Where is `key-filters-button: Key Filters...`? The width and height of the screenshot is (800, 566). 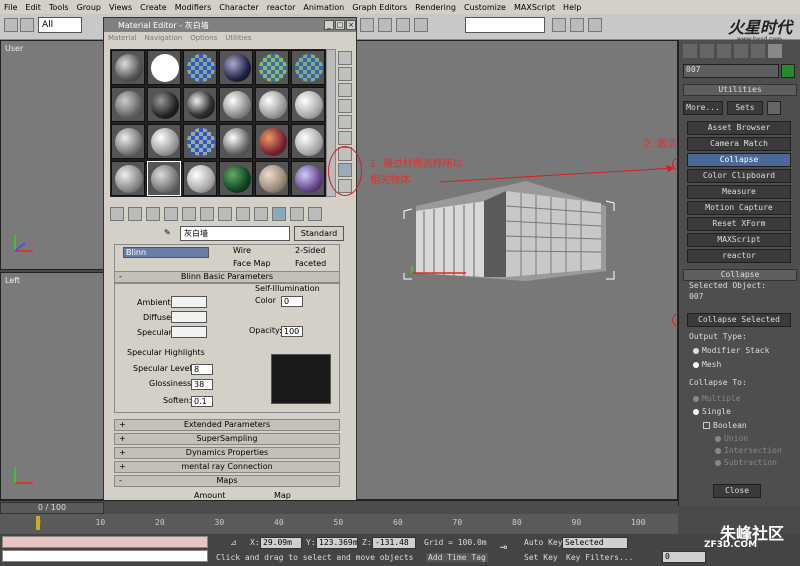 key-filters-button: Key Filters... is located at coordinates (599, 557).